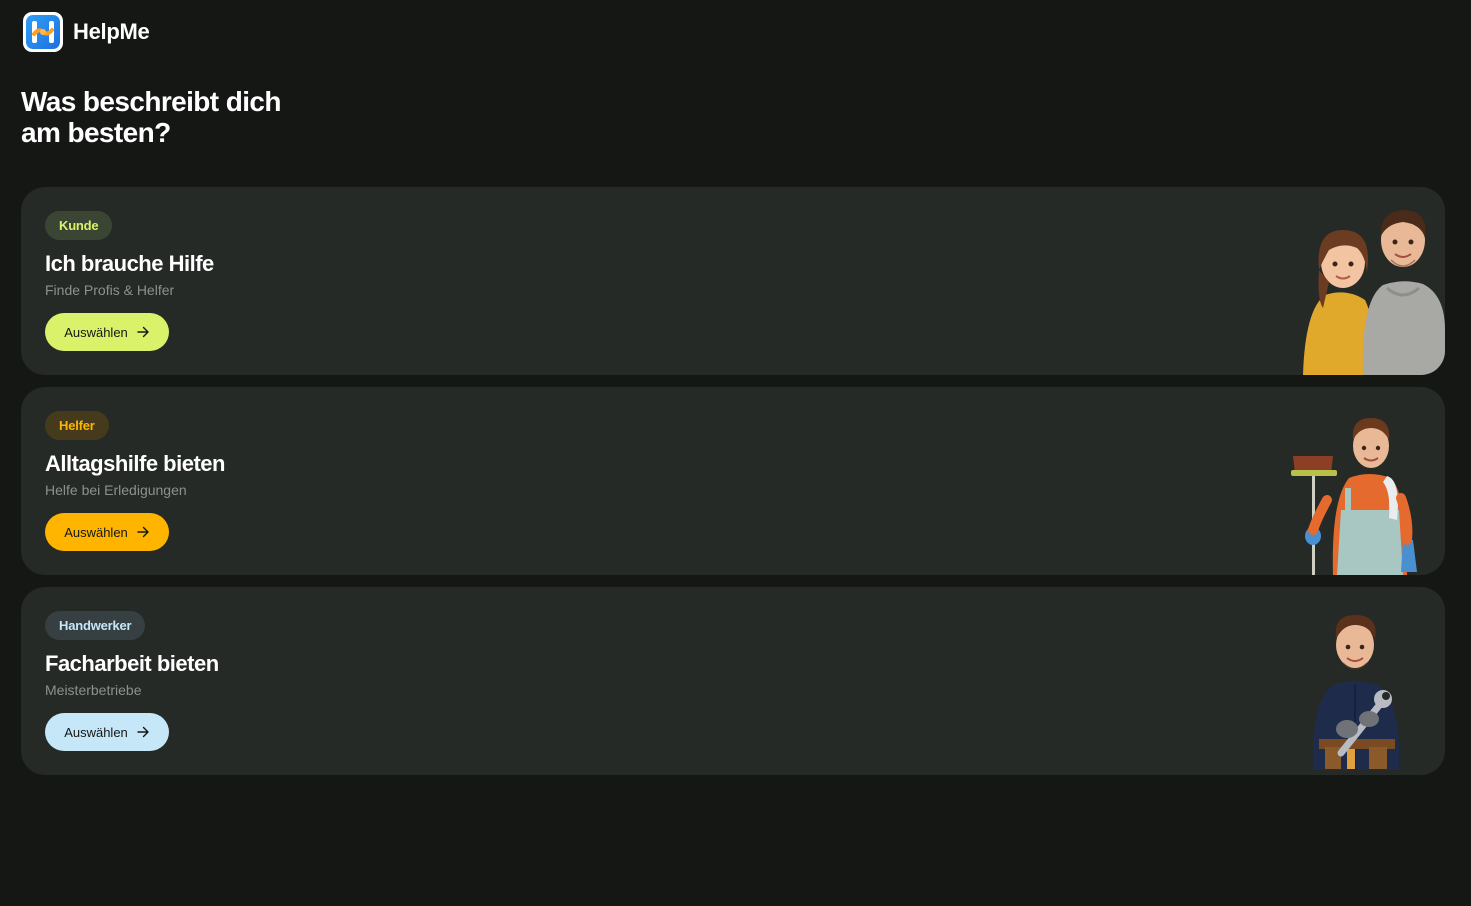 The image size is (1471, 906). I want to click on role-card-subtitle: Meisterbetriebe, so click(93, 690).